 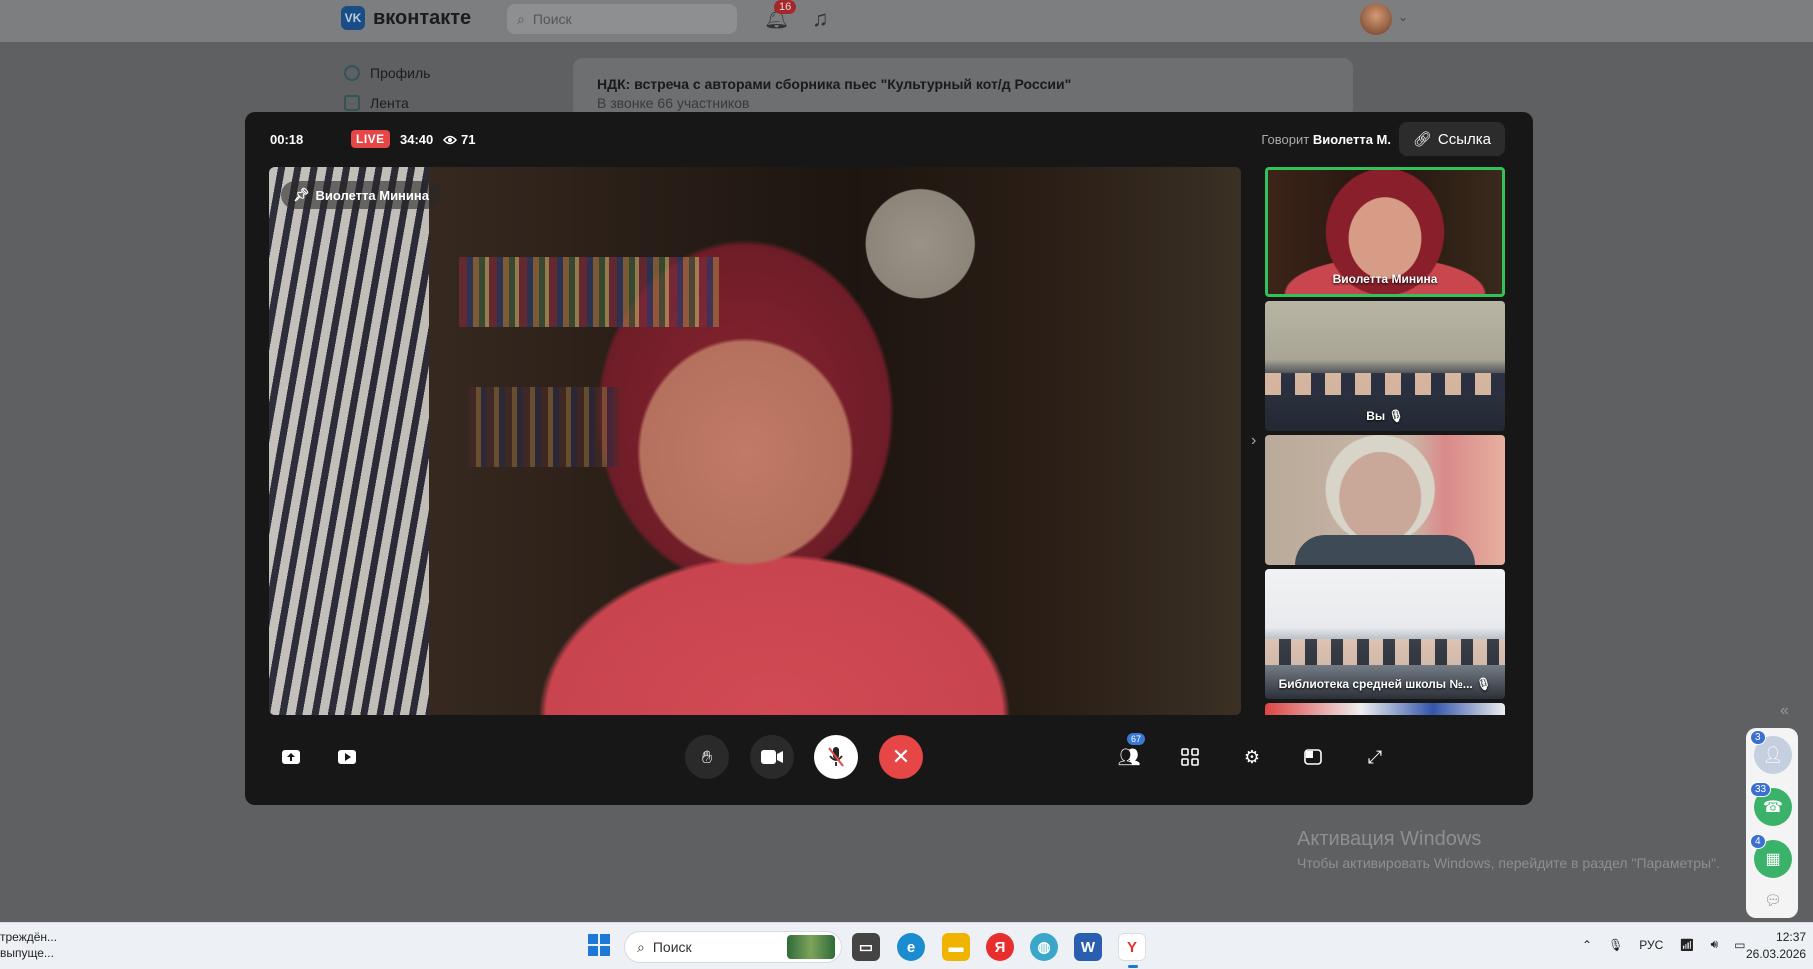 I want to click on raise-hand-icon: ✋︎, so click(x=707, y=756).